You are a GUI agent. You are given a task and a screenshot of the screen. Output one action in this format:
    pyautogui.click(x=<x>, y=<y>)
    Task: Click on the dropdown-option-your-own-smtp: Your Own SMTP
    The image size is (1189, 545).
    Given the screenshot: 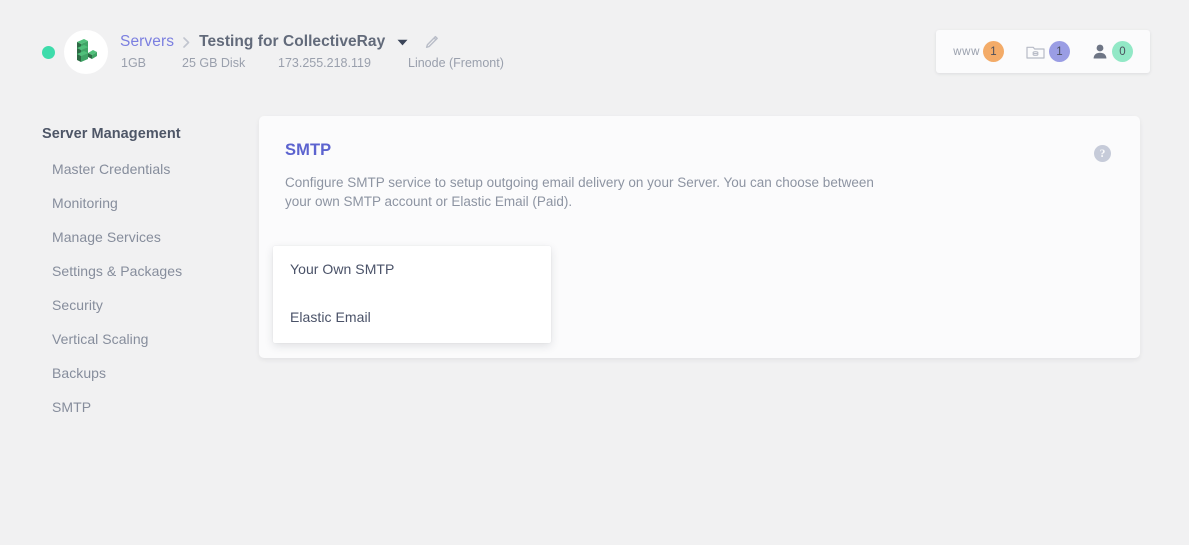 What is the action you would take?
    pyautogui.click(x=412, y=270)
    